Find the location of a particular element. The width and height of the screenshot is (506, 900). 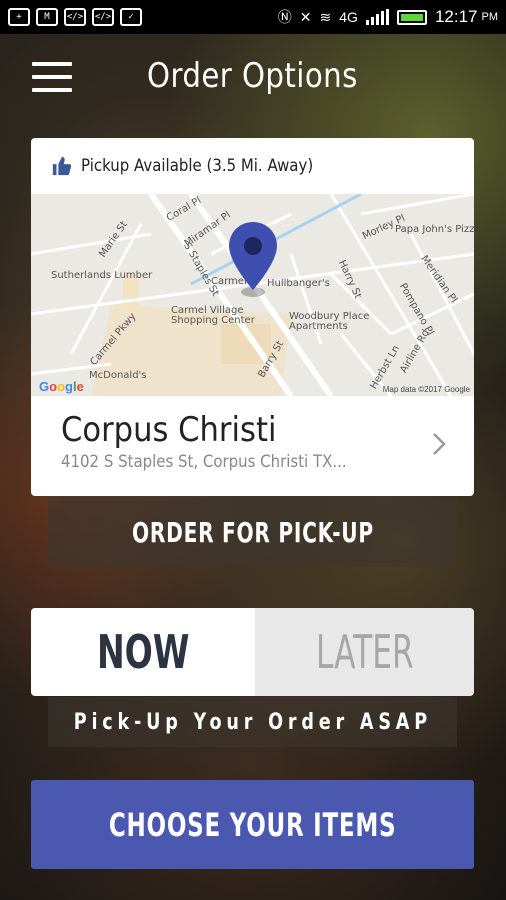

location-pin-icon is located at coordinates (253, 256).